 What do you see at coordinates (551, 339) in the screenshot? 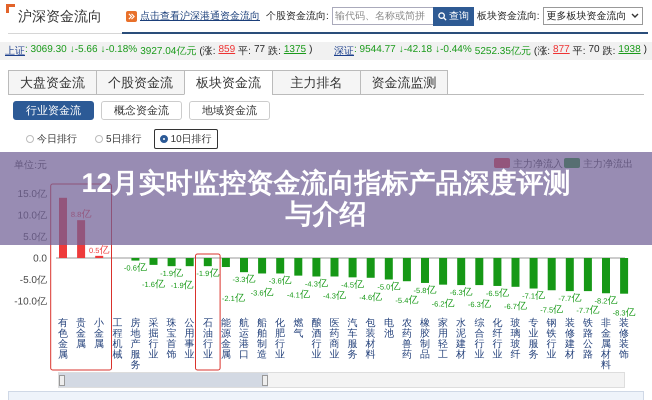
I see `category-label: 钢铁行业` at bounding box center [551, 339].